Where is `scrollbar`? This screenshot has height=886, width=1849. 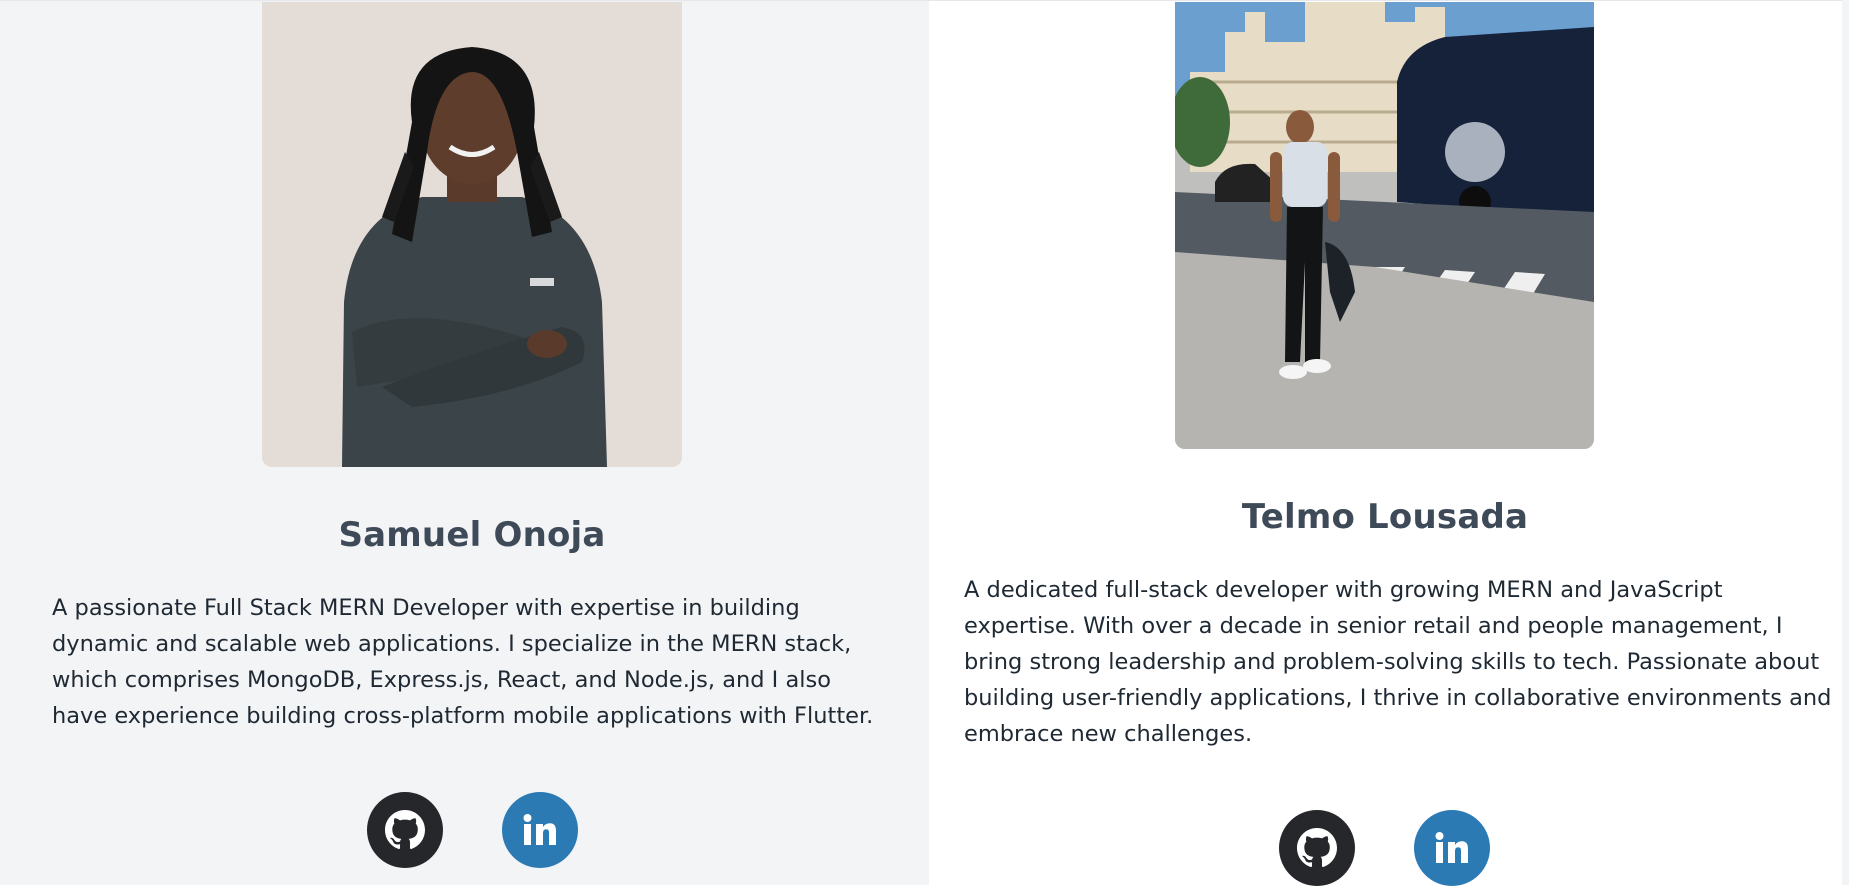 scrollbar is located at coordinates (1845, 442).